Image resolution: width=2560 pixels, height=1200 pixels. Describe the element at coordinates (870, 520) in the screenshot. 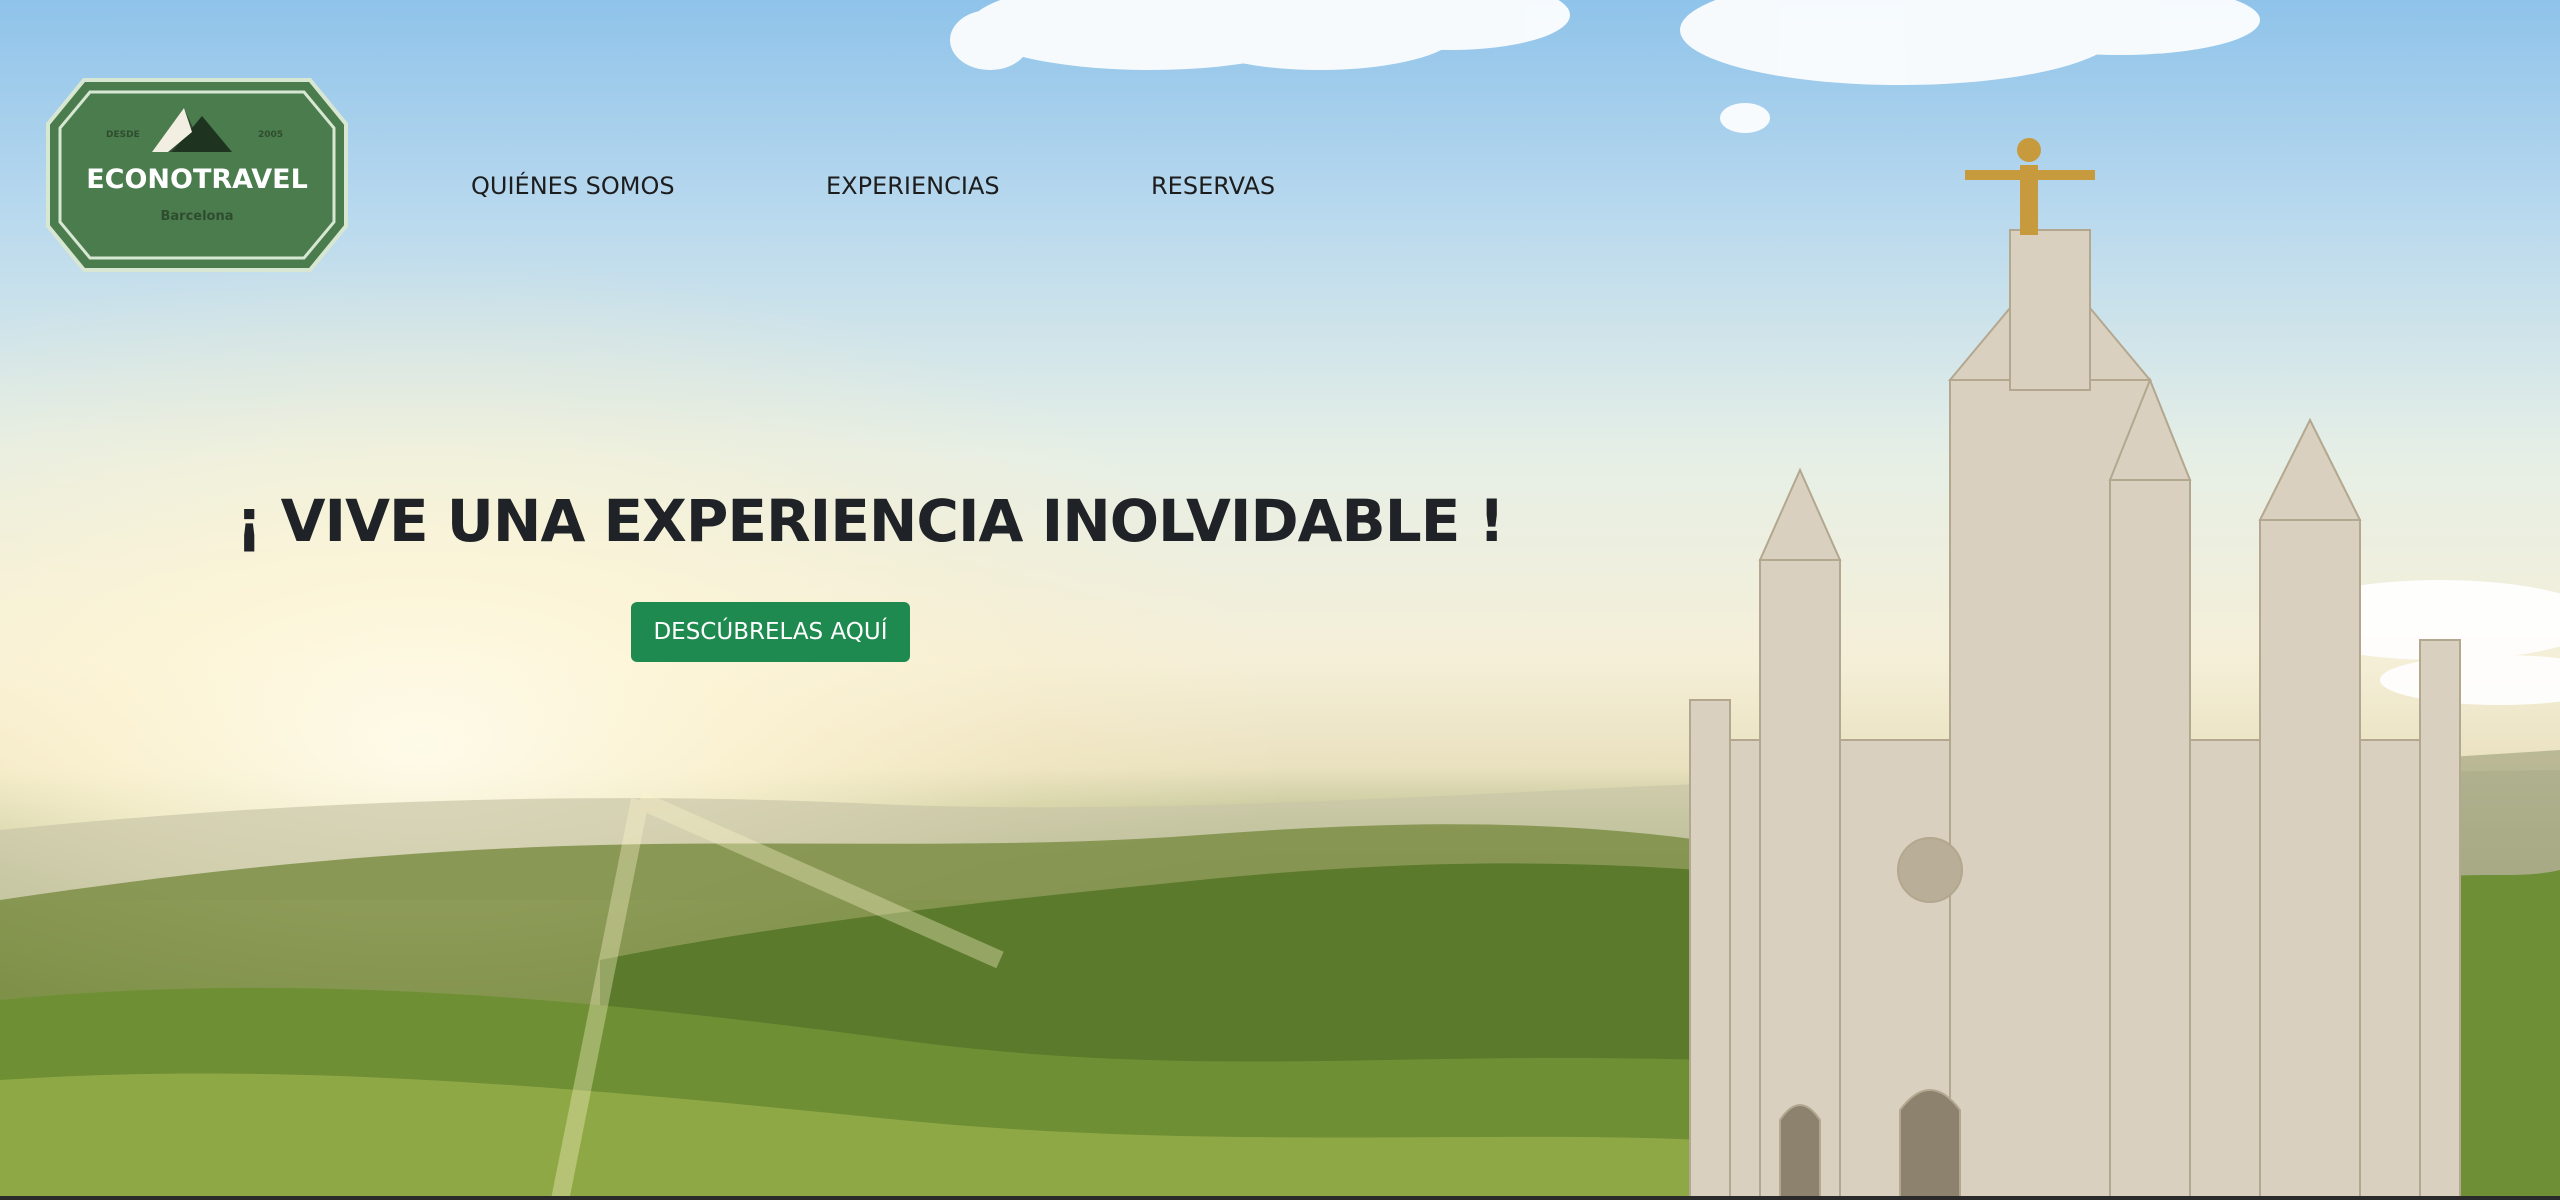

I see `hero-headline: ¡ VIVE UNA EXPERIENCIA INOLVIDABLE !` at that location.